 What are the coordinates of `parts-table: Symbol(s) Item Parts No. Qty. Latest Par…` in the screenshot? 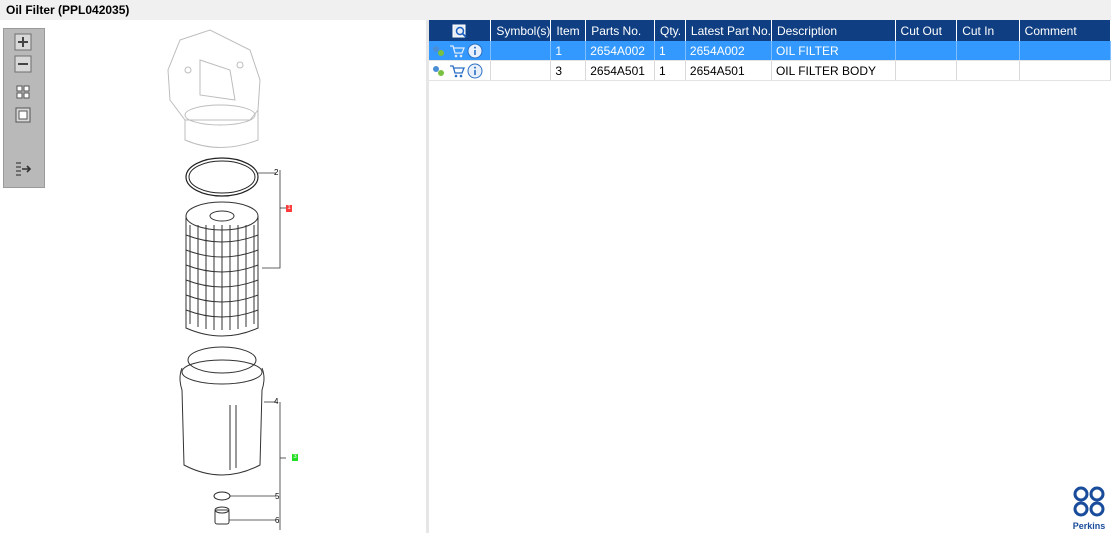 It's located at (770, 50).